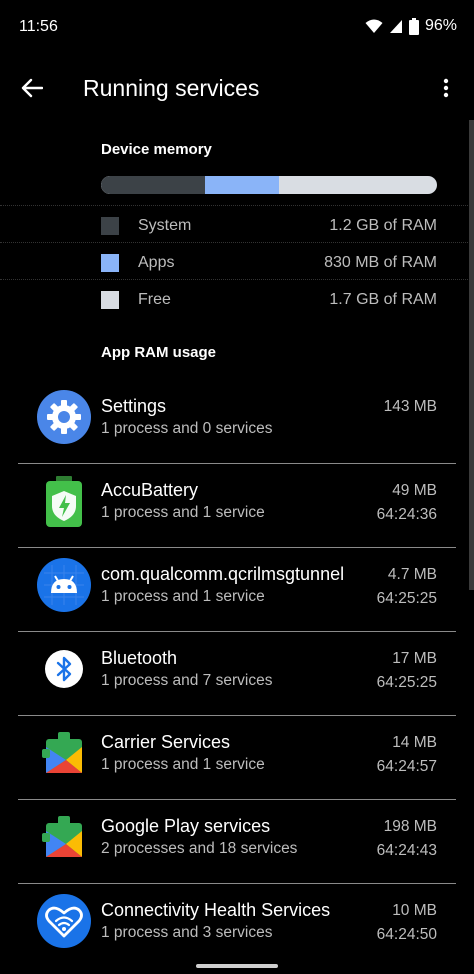 The image size is (474, 974). What do you see at coordinates (242, 185) in the screenshot?
I see `memory-bar-apps` at bounding box center [242, 185].